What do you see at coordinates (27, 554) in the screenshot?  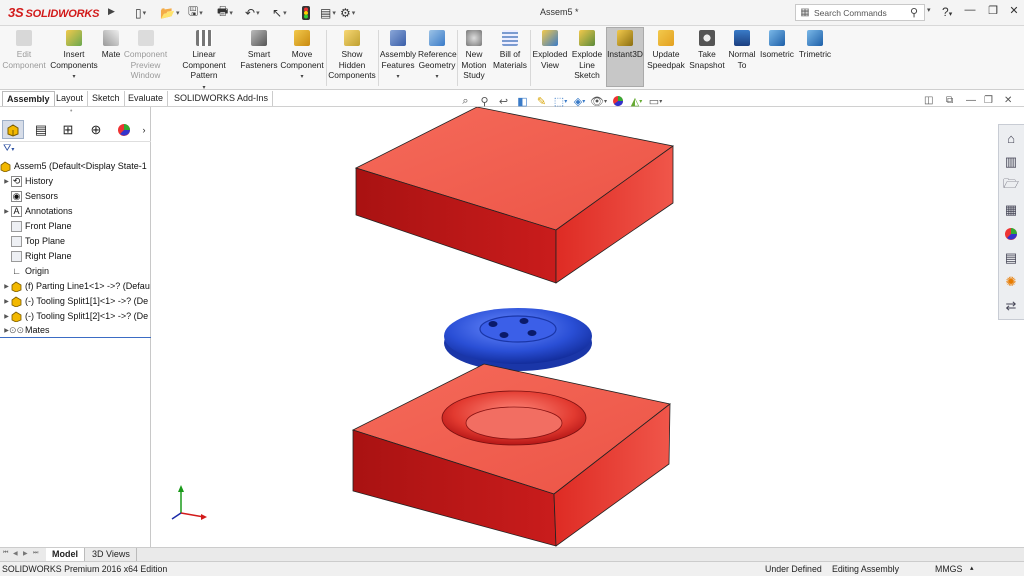 I see `next-tab-arrow-icon: ▶` at bounding box center [27, 554].